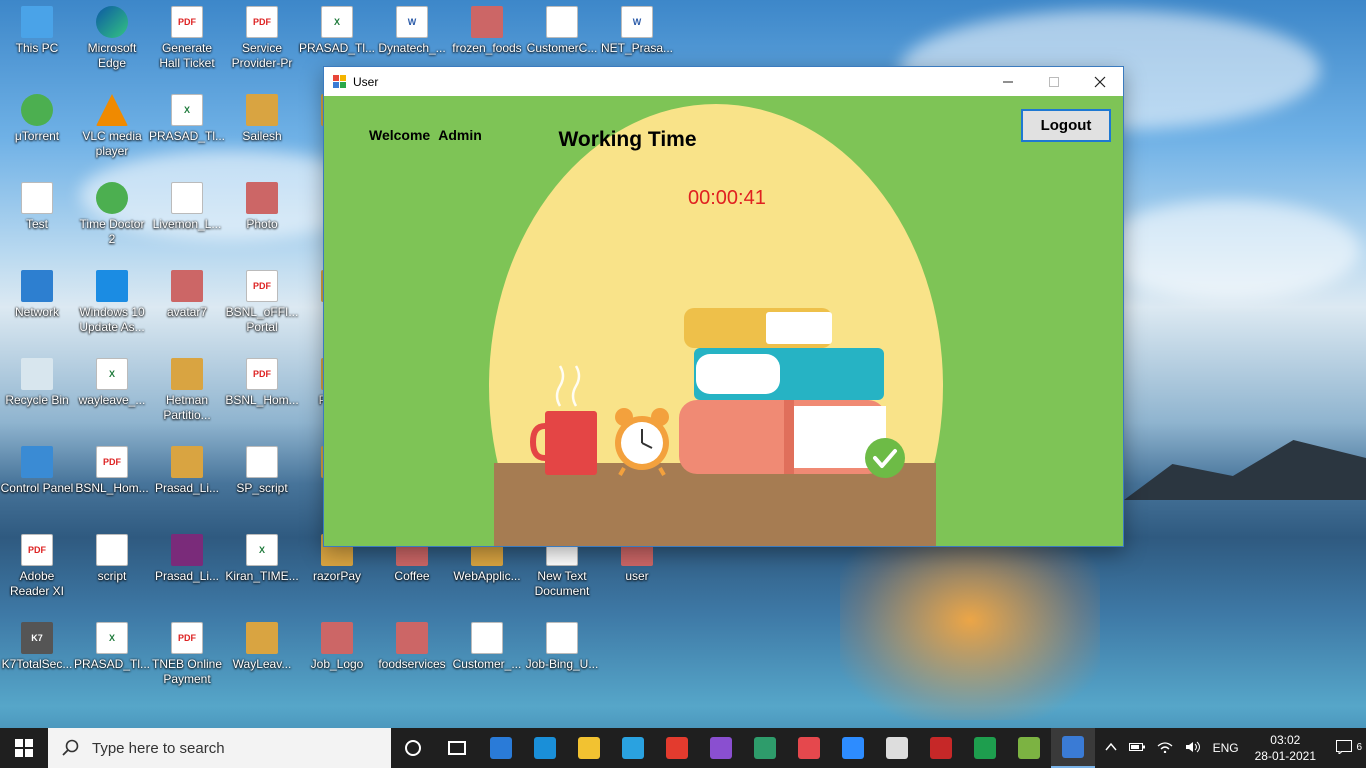 The image size is (1366, 768). What do you see at coordinates (187, 658) in the screenshot?
I see `desktop-icon: PDF TNEB Online Payment` at bounding box center [187, 658].